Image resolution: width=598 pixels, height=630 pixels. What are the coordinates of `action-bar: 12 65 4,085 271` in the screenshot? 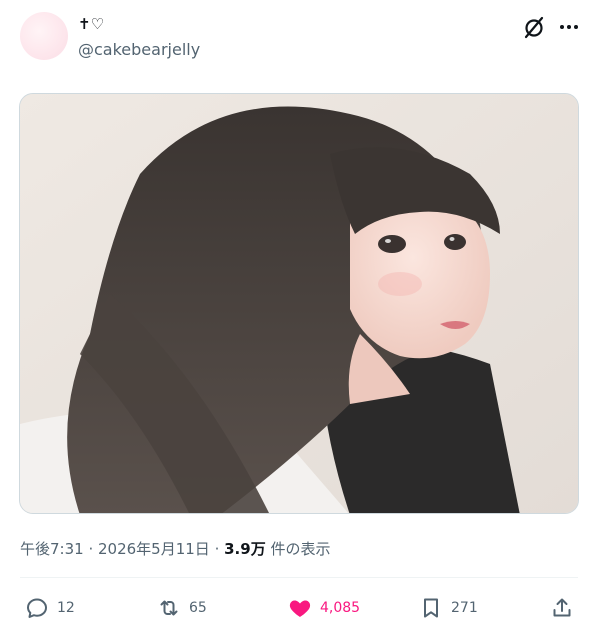 It's located at (299, 608).